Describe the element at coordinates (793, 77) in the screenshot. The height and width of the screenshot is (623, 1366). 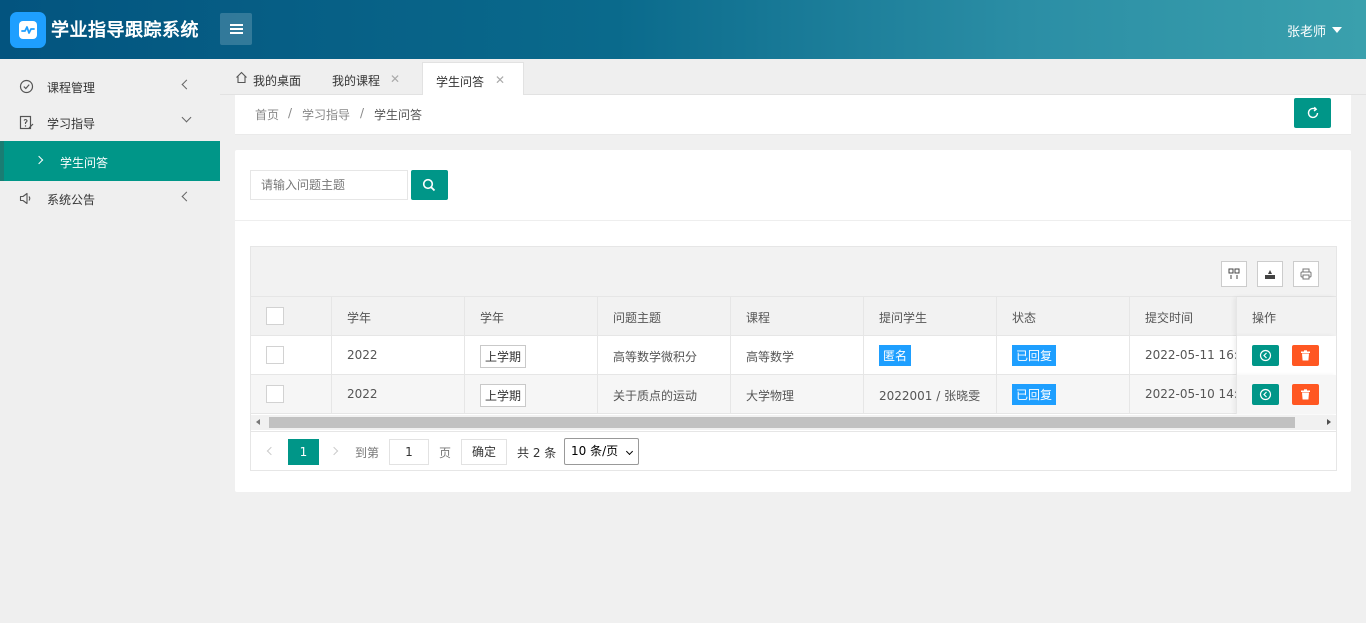
I see `tab-bar: 我的桌面 我的课程 ✕ 学生问答 ✕` at that location.